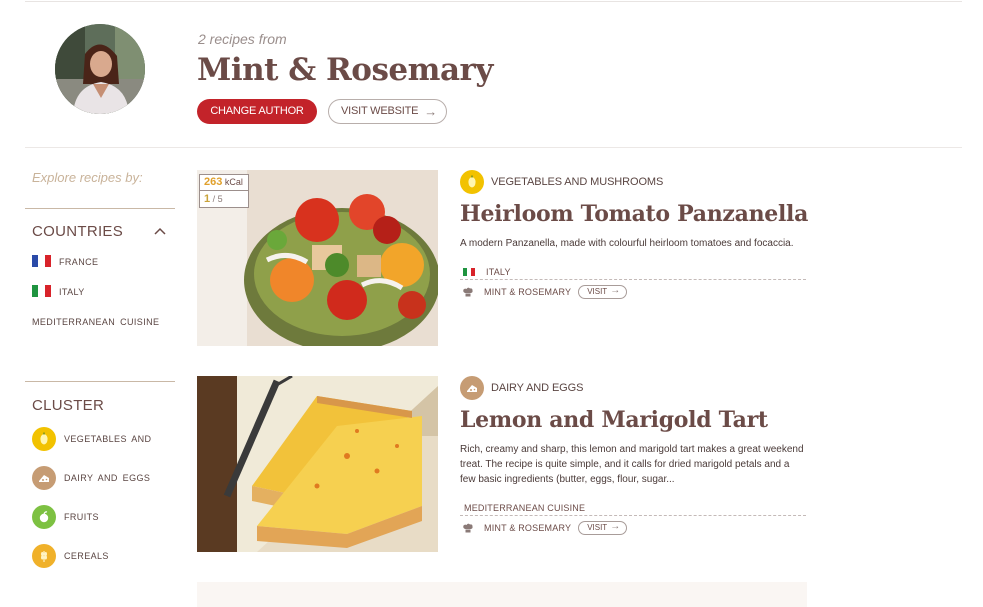 The width and height of the screenshot is (983, 607). What do you see at coordinates (634, 214) in the screenshot?
I see `recipe-title-link: Heirloom Tomato Panzanella` at bounding box center [634, 214].